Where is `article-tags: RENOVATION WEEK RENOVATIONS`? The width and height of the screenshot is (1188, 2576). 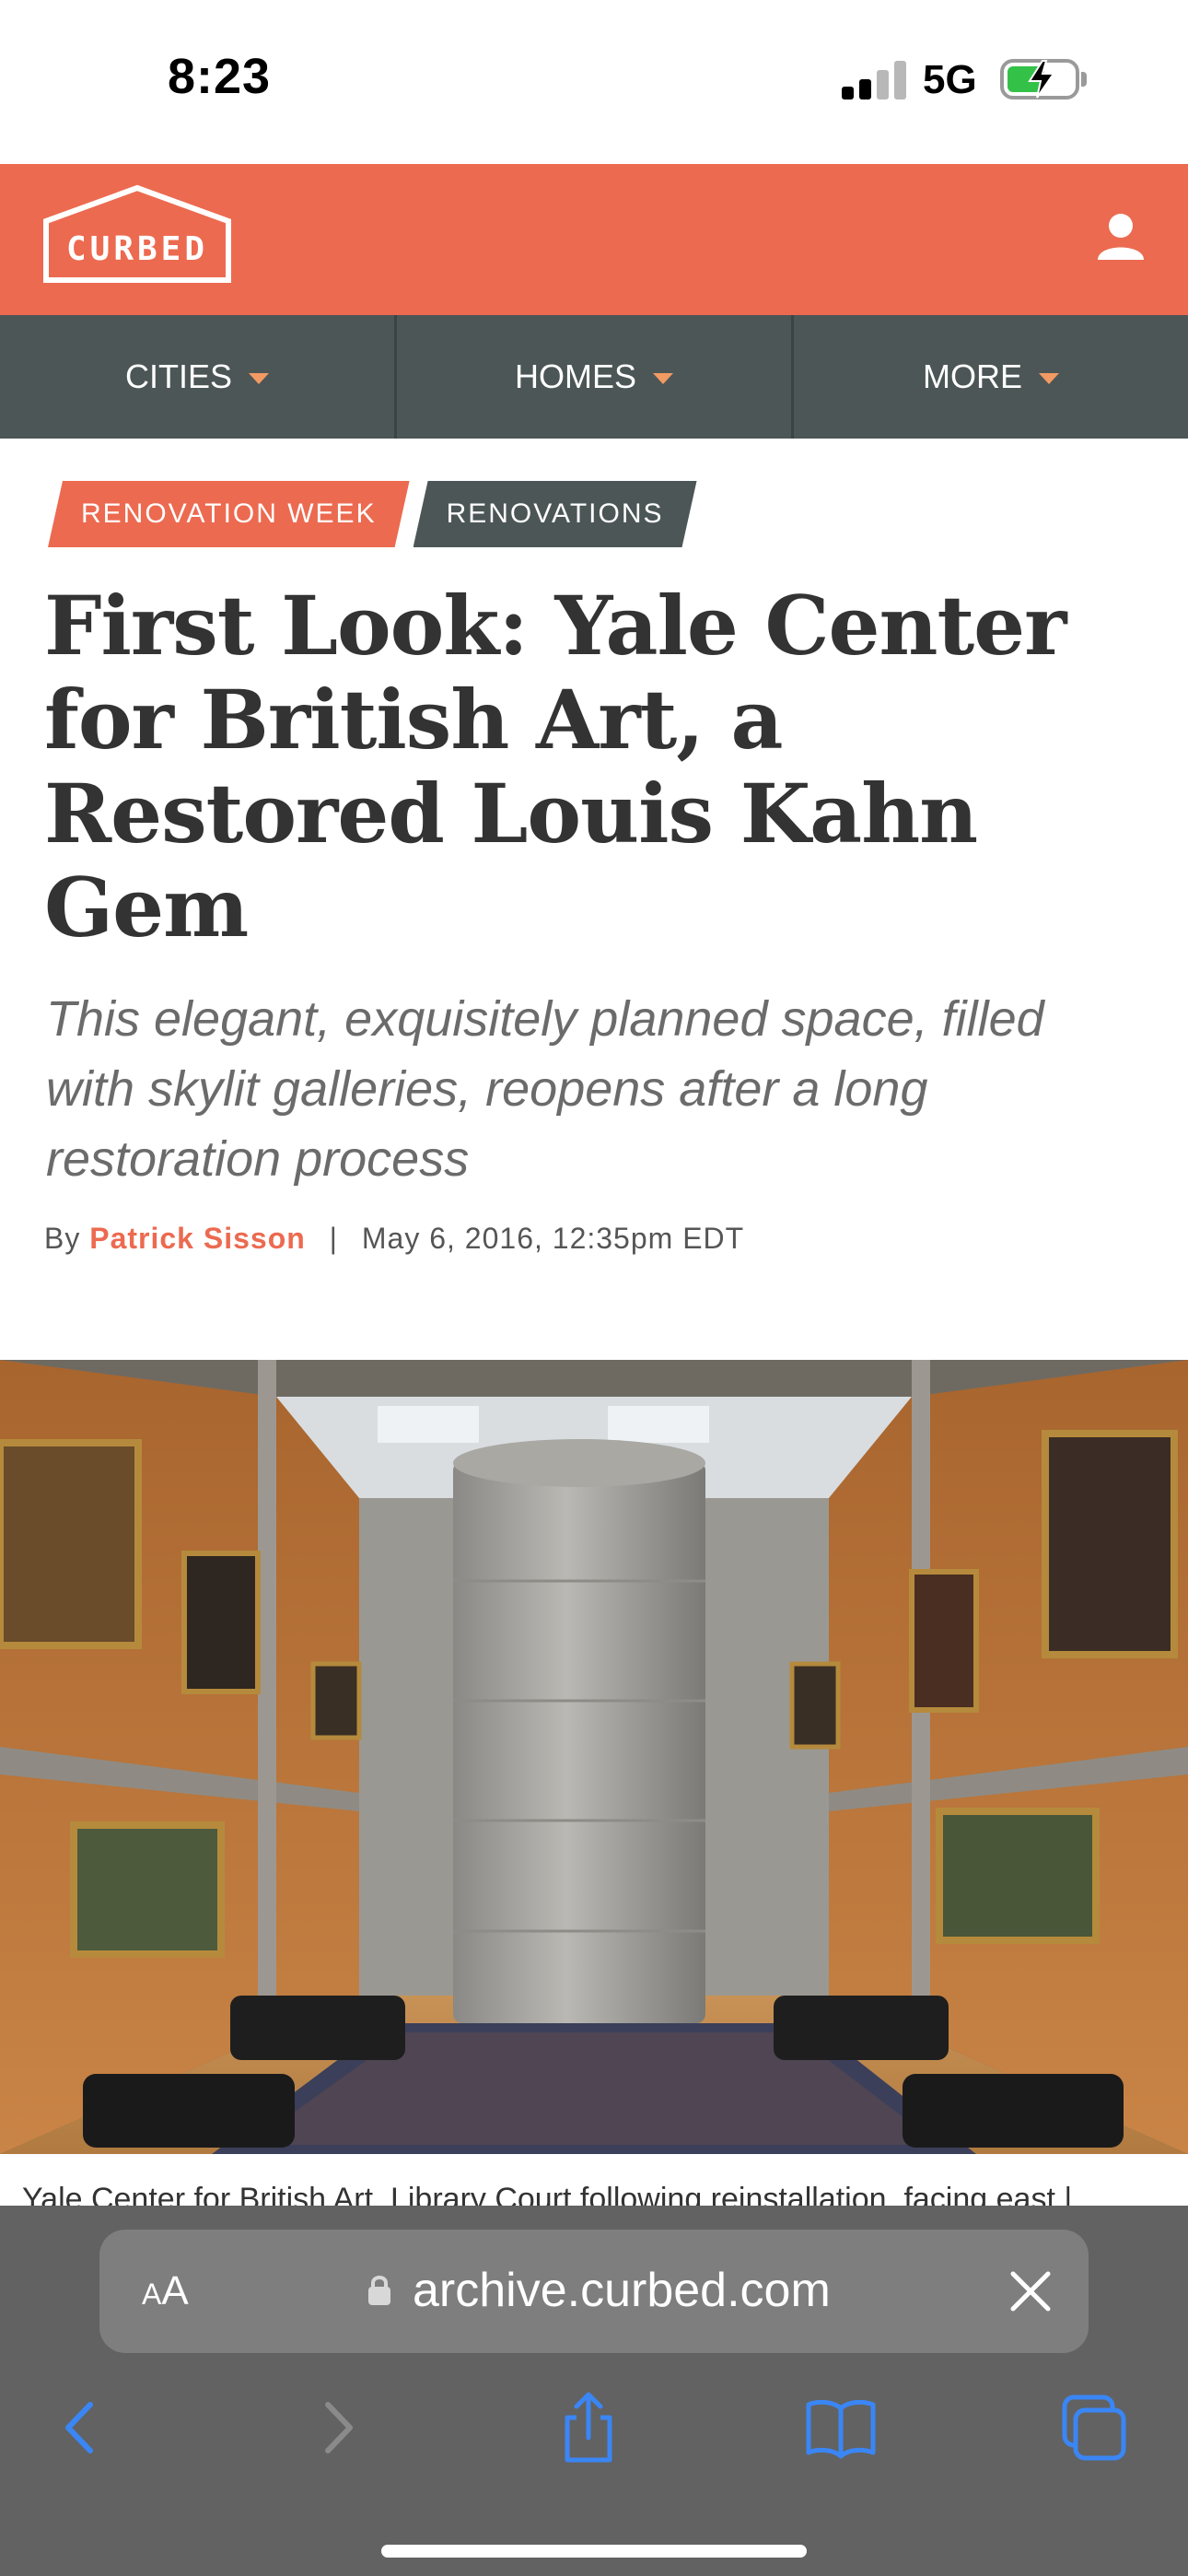 article-tags: RENOVATION WEEK RENOVATIONS is located at coordinates (374, 514).